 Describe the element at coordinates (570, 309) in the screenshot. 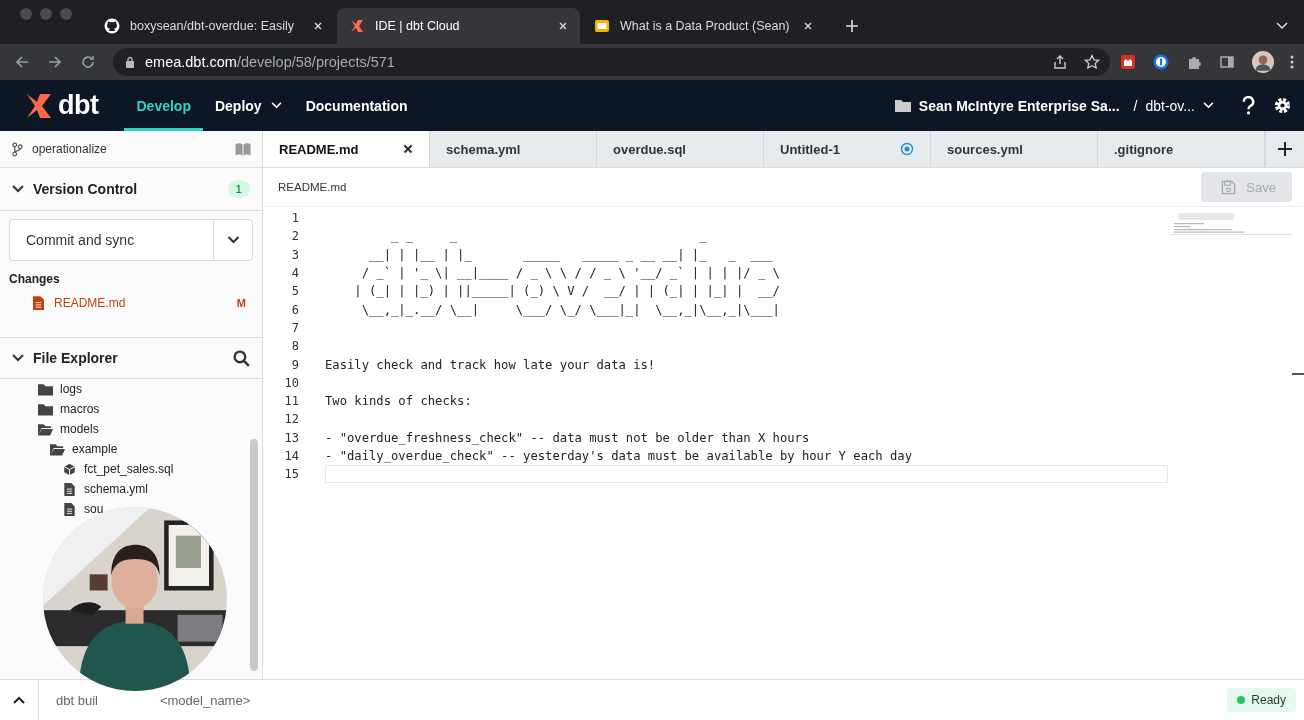

I see `code-line: \__,_|_.__/ \__| \___/ \_/ \___|_| \__,_|\__,_|\___|` at that location.